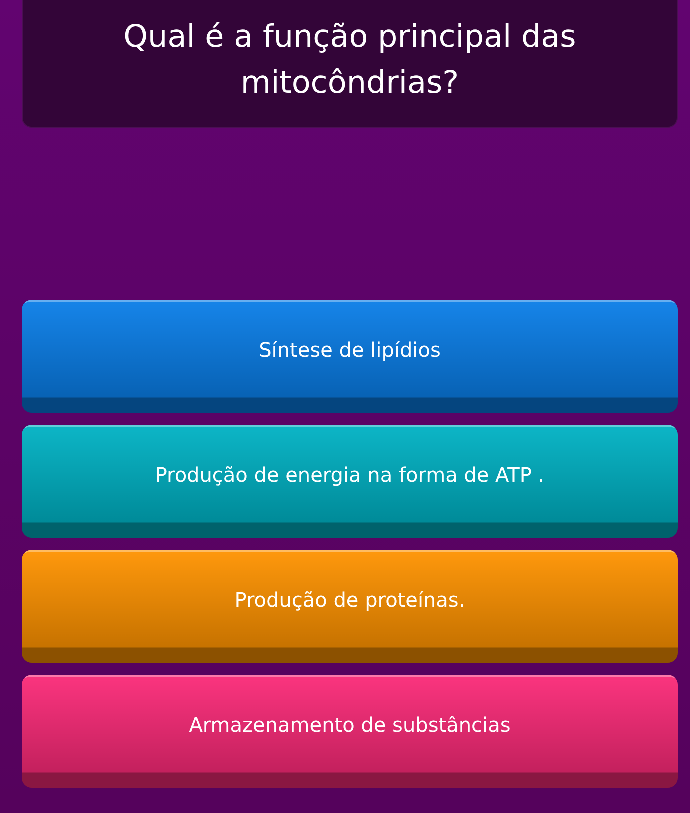 This screenshot has width=690, height=813. I want to click on answer-button: Síntese de lipídios, so click(350, 356).